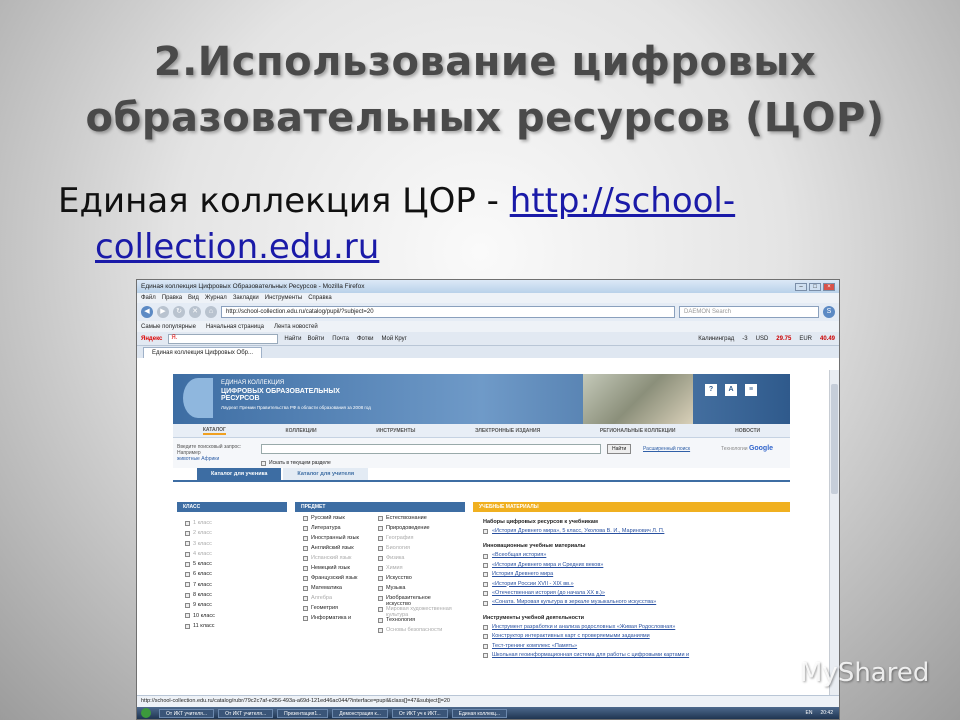  I want to click on browser-search-input: DAEMON Search, so click(749, 312).